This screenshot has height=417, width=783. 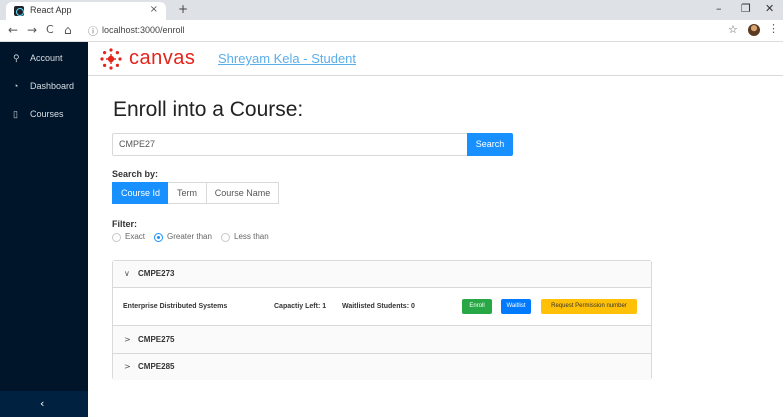 What do you see at coordinates (183, 9) in the screenshot?
I see `new-tab-icon: +` at bounding box center [183, 9].